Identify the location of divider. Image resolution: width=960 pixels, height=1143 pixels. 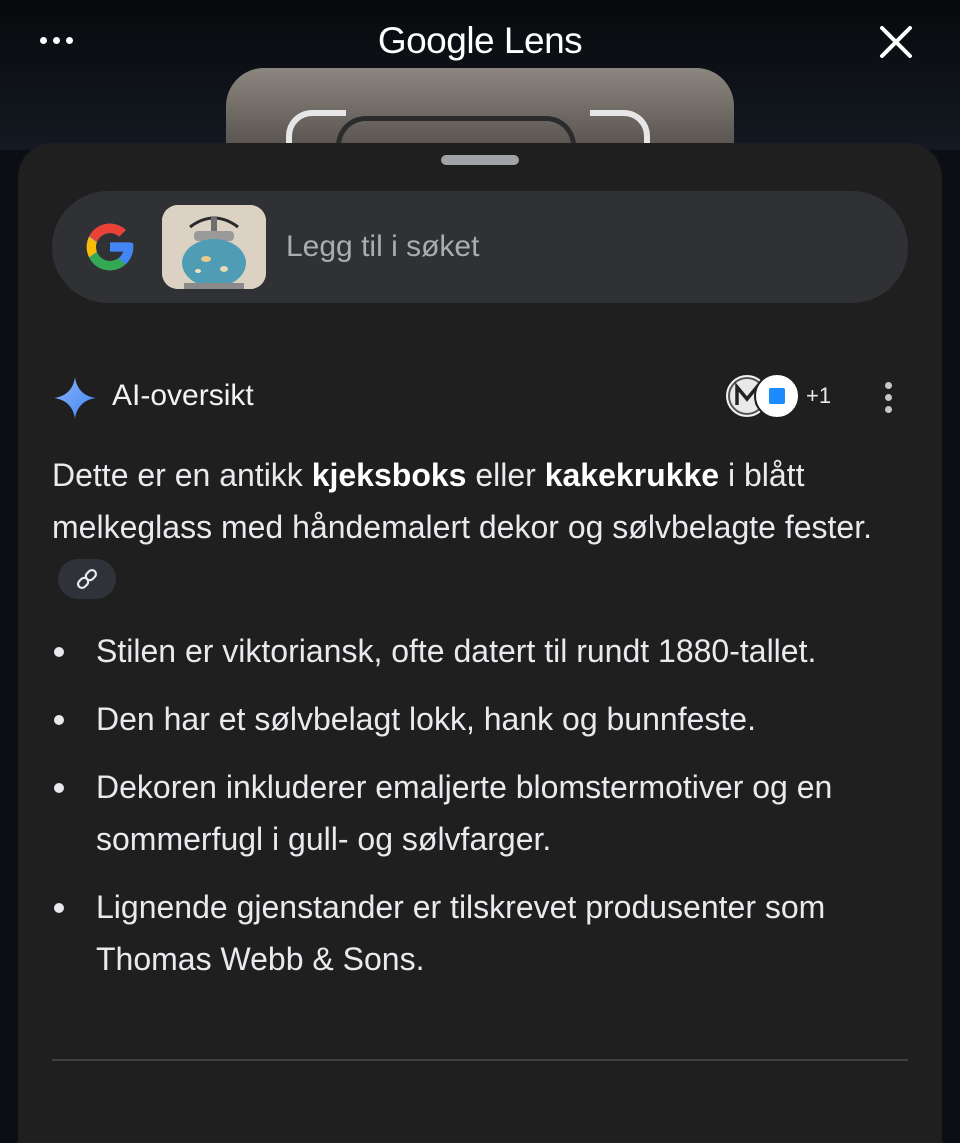
(480, 1060).